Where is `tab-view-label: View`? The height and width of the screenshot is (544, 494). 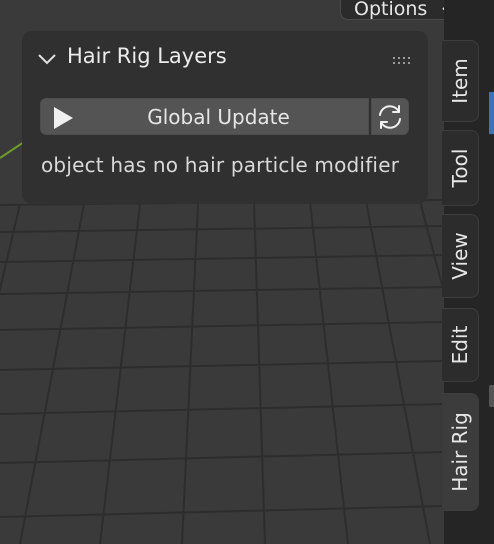 tab-view-label: View is located at coordinates (460, 256).